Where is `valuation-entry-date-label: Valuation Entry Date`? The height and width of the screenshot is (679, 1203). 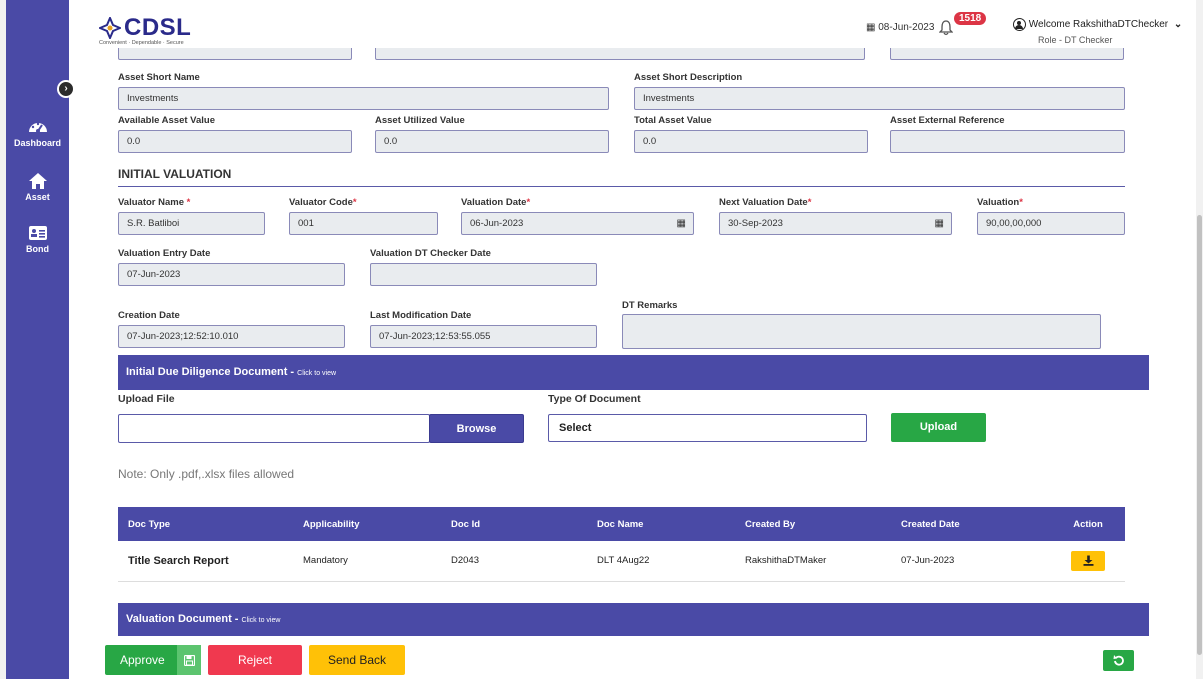 valuation-entry-date-label: Valuation Entry Date is located at coordinates (164, 253).